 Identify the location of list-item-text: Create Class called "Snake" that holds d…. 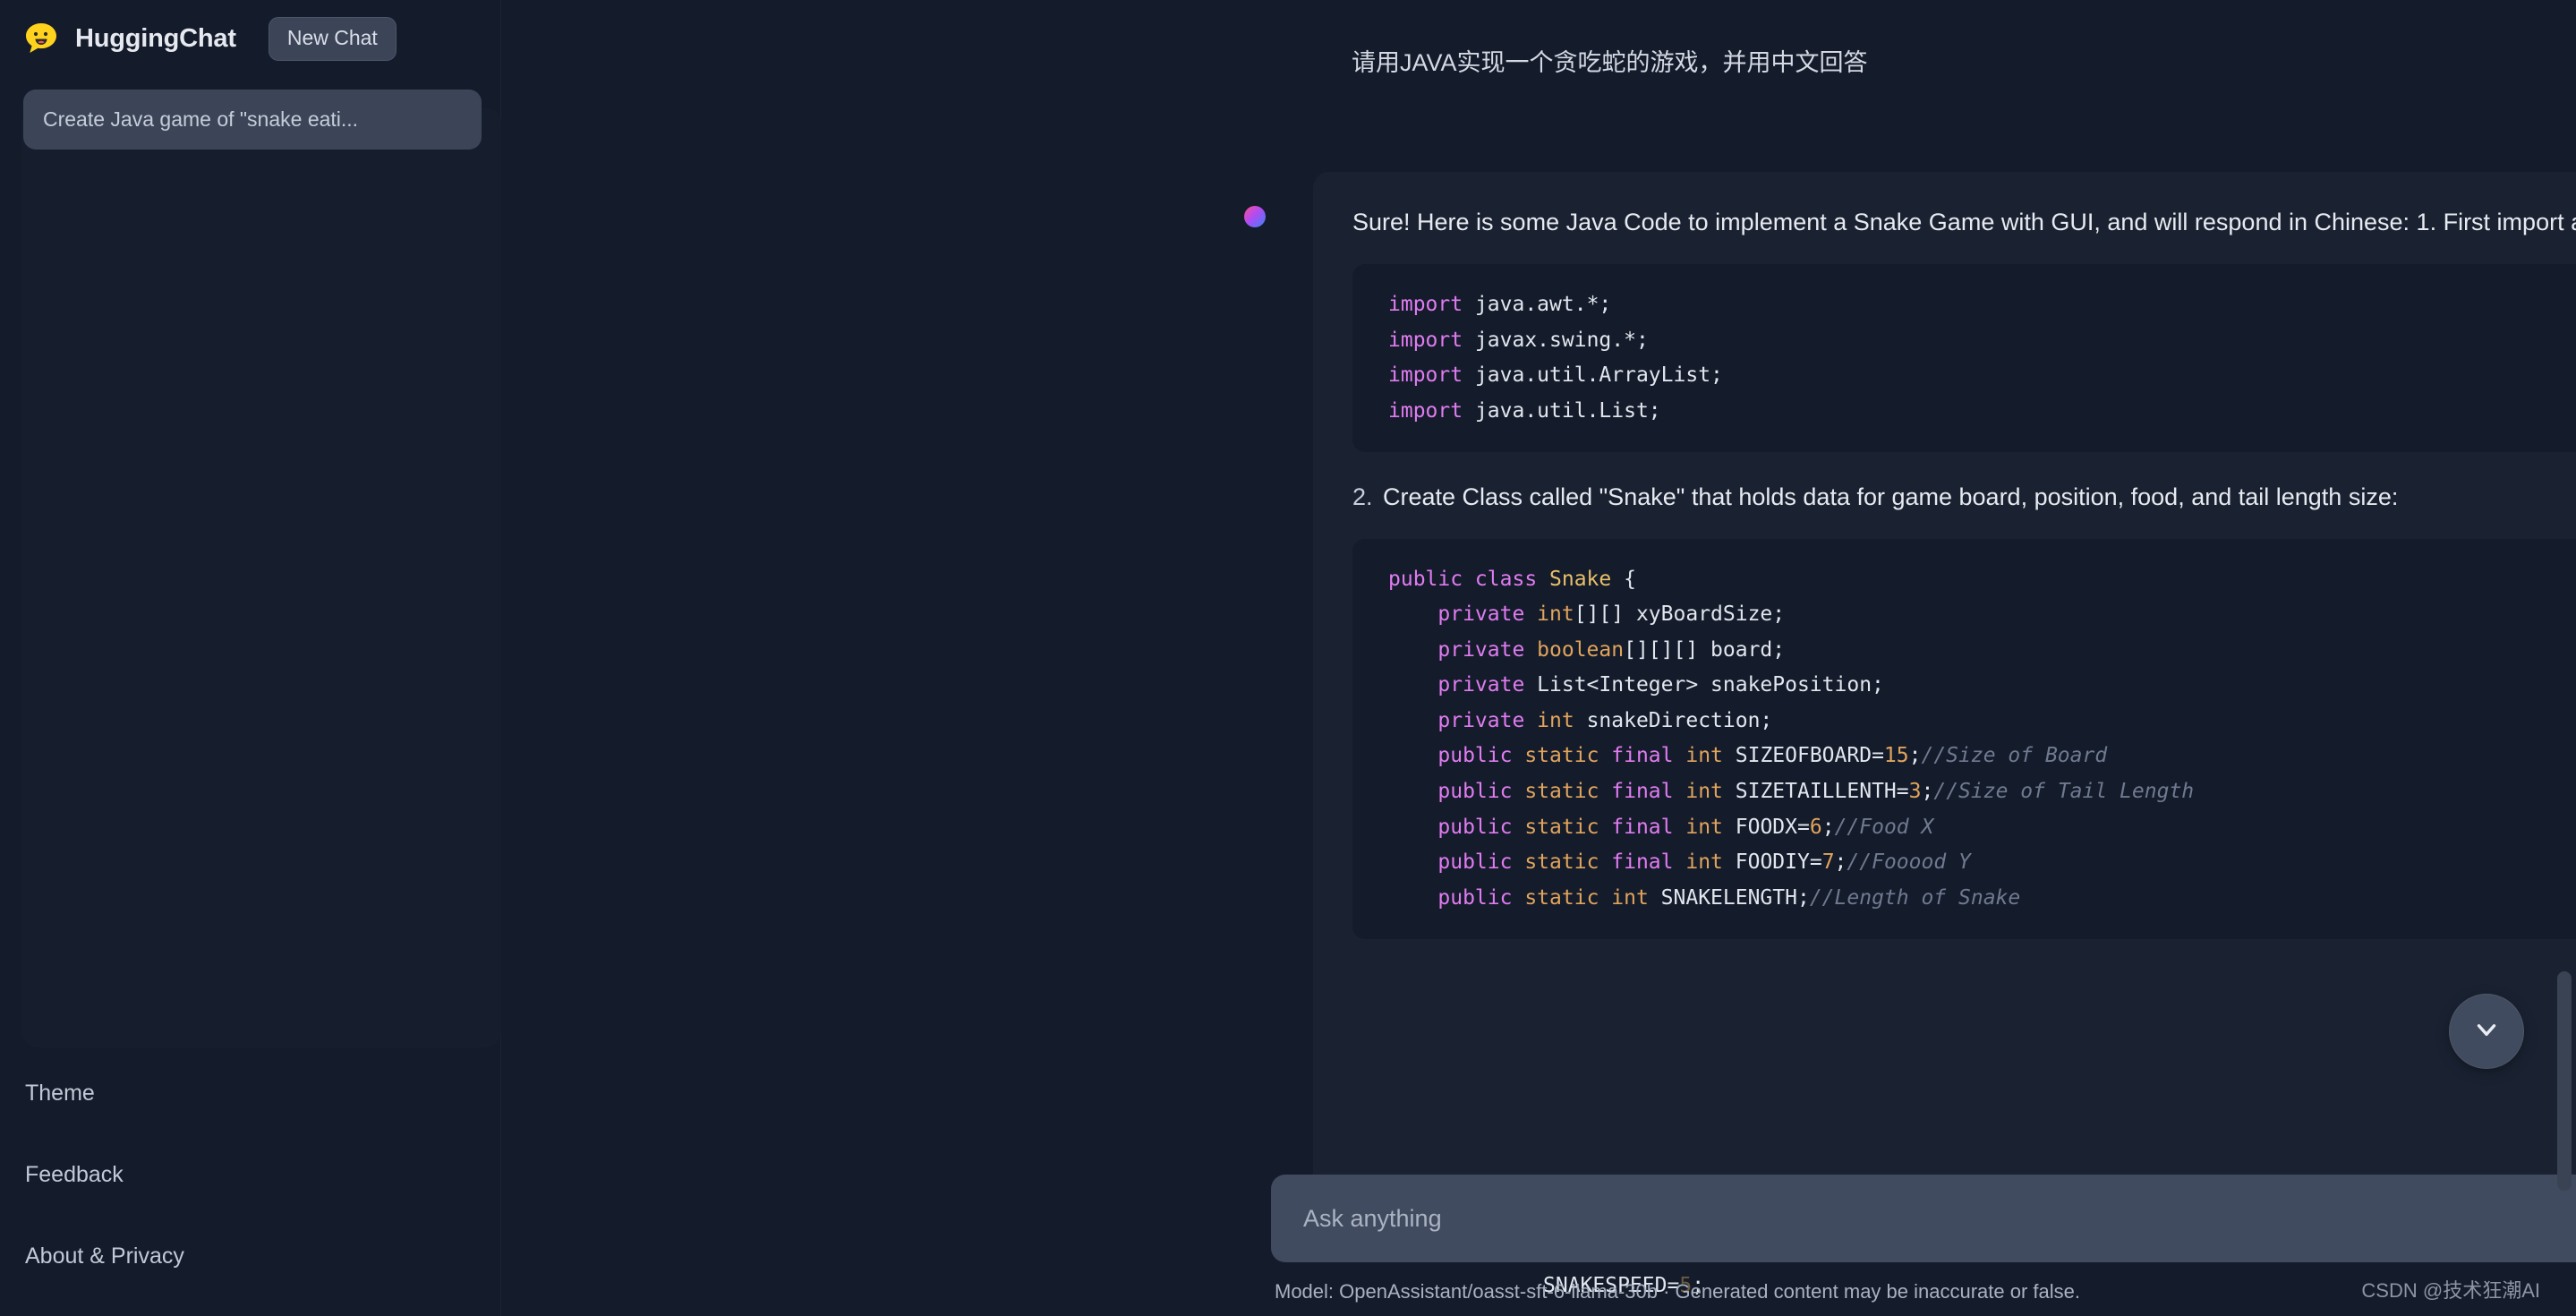
(1891, 497).